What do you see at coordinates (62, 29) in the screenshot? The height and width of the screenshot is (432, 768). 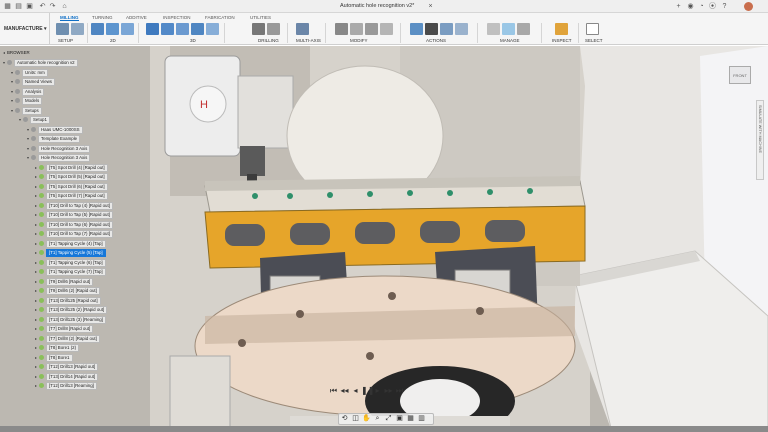 I see `setup-icon` at bounding box center [62, 29].